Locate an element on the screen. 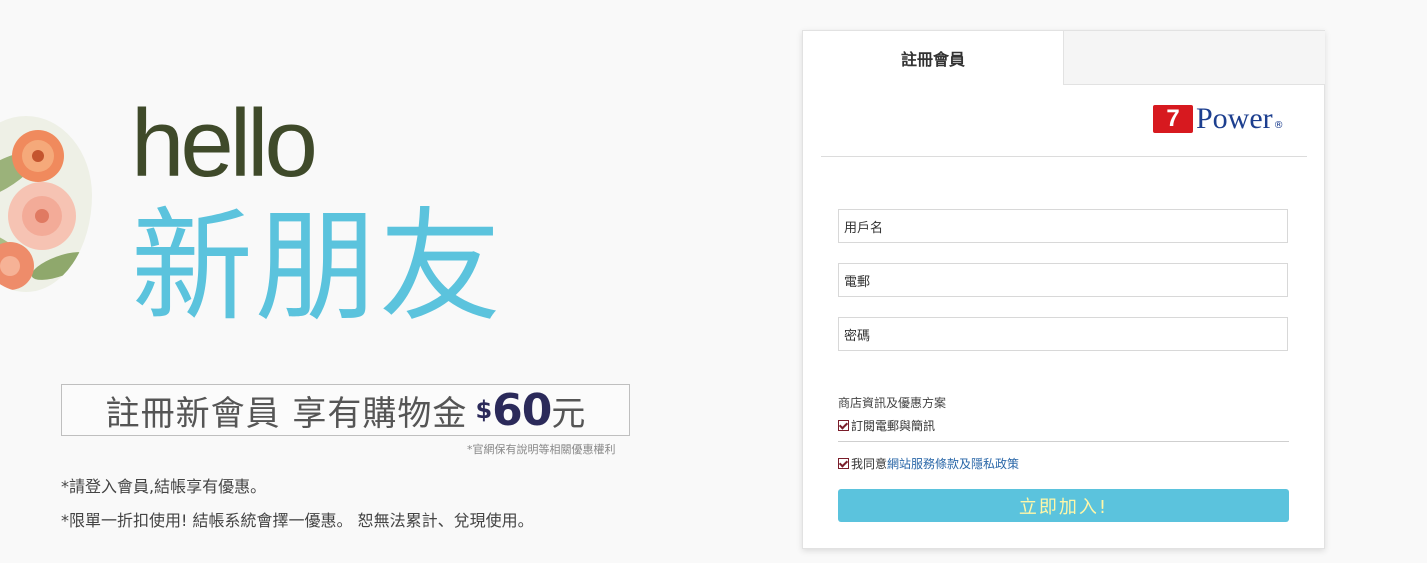  agree-prefix: 我同意 is located at coordinates (869, 464).